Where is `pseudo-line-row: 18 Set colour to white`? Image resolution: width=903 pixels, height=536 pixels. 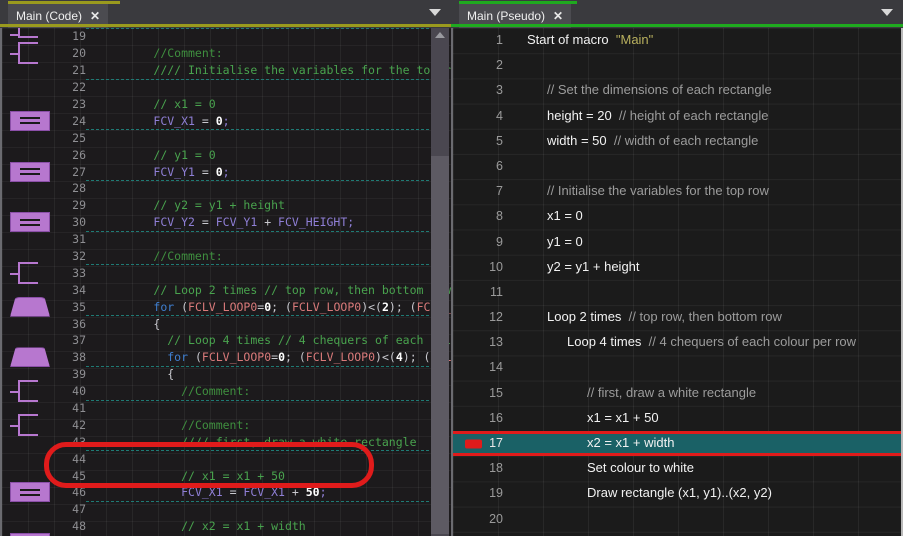 pseudo-line-row: 18 Set colour to white is located at coordinates (677, 468).